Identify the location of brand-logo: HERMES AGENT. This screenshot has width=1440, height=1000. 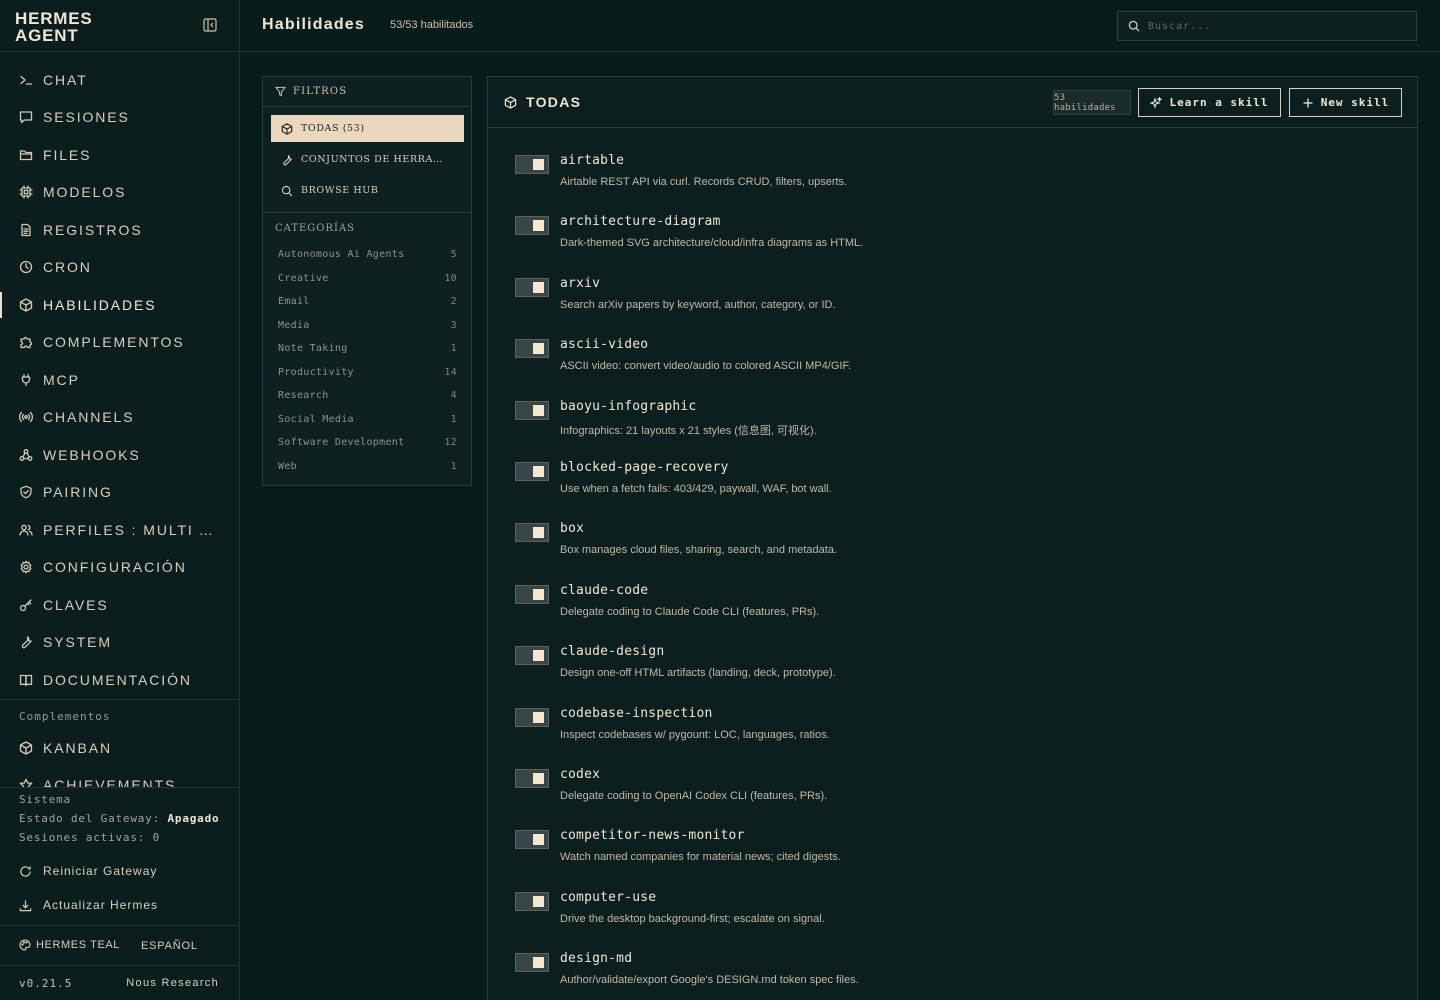
(54, 27).